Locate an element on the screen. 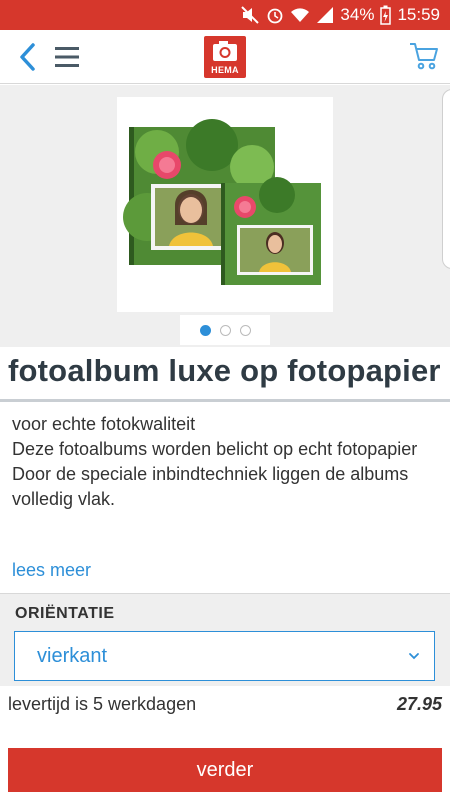 Image resolution: width=450 pixels, height=800 pixels. product-title: fotoalbum luxe op fotopapier is located at coordinates (224, 370).